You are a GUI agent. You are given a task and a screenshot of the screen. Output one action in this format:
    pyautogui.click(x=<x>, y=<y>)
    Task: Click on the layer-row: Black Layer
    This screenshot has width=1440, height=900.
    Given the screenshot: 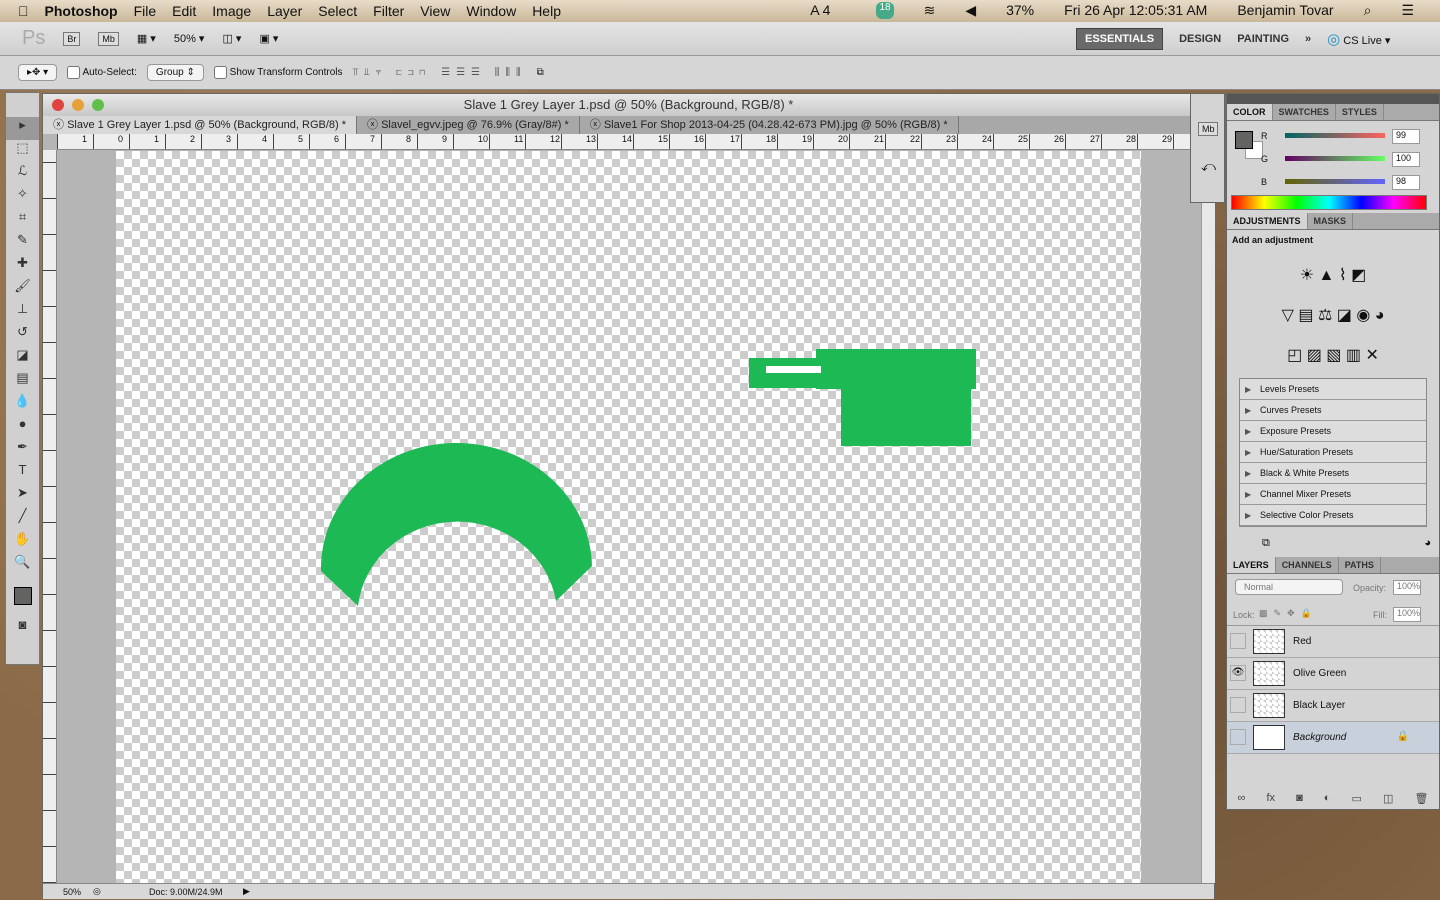 What is the action you would take?
    pyautogui.click(x=1333, y=706)
    